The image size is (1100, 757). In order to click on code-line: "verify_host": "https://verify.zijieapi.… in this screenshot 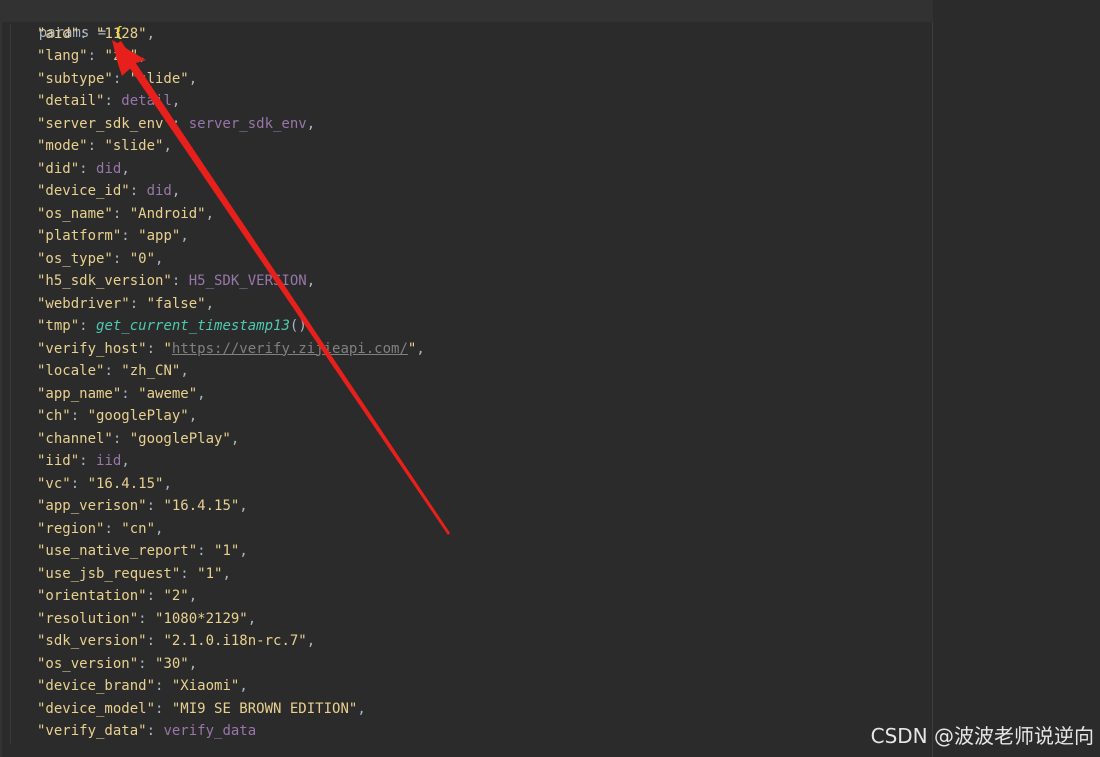, I will do `click(215, 349)`.